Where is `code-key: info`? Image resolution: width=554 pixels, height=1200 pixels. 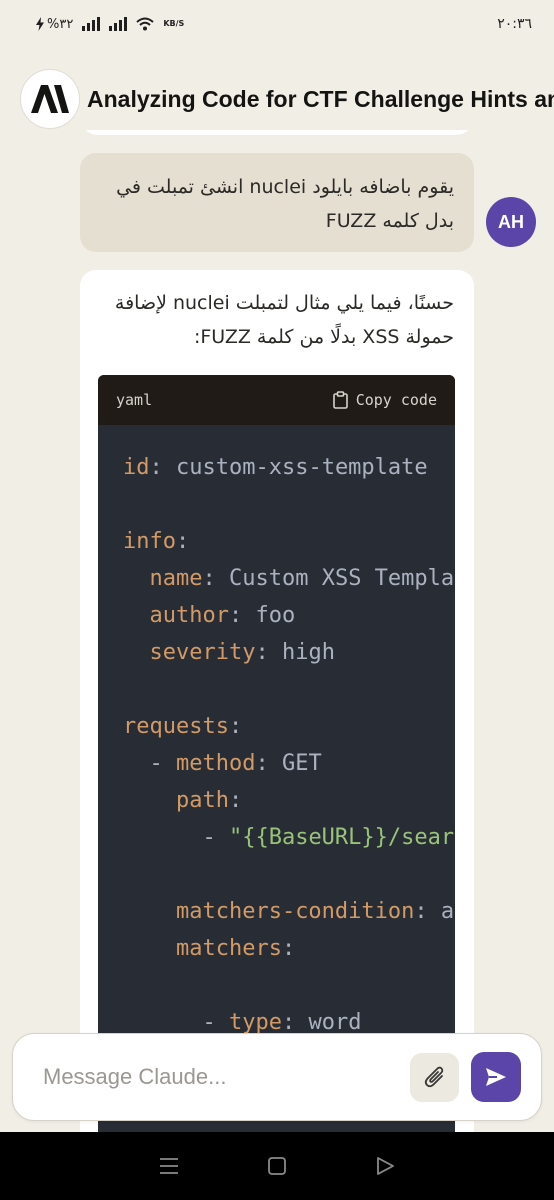 code-key: info is located at coordinates (149, 541).